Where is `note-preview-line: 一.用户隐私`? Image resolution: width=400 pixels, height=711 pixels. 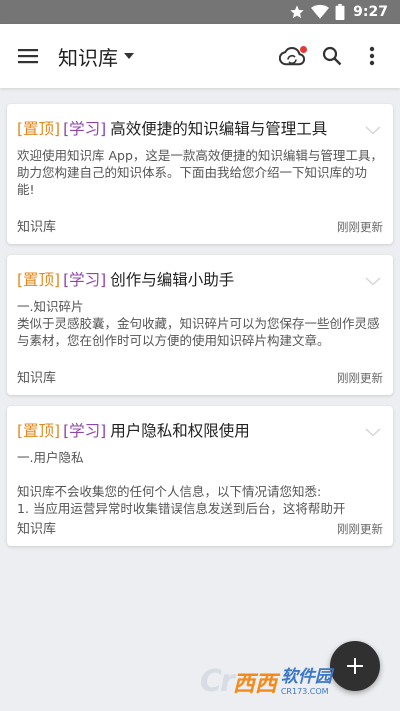 note-preview-line: 一.用户隐私 is located at coordinates (50, 457).